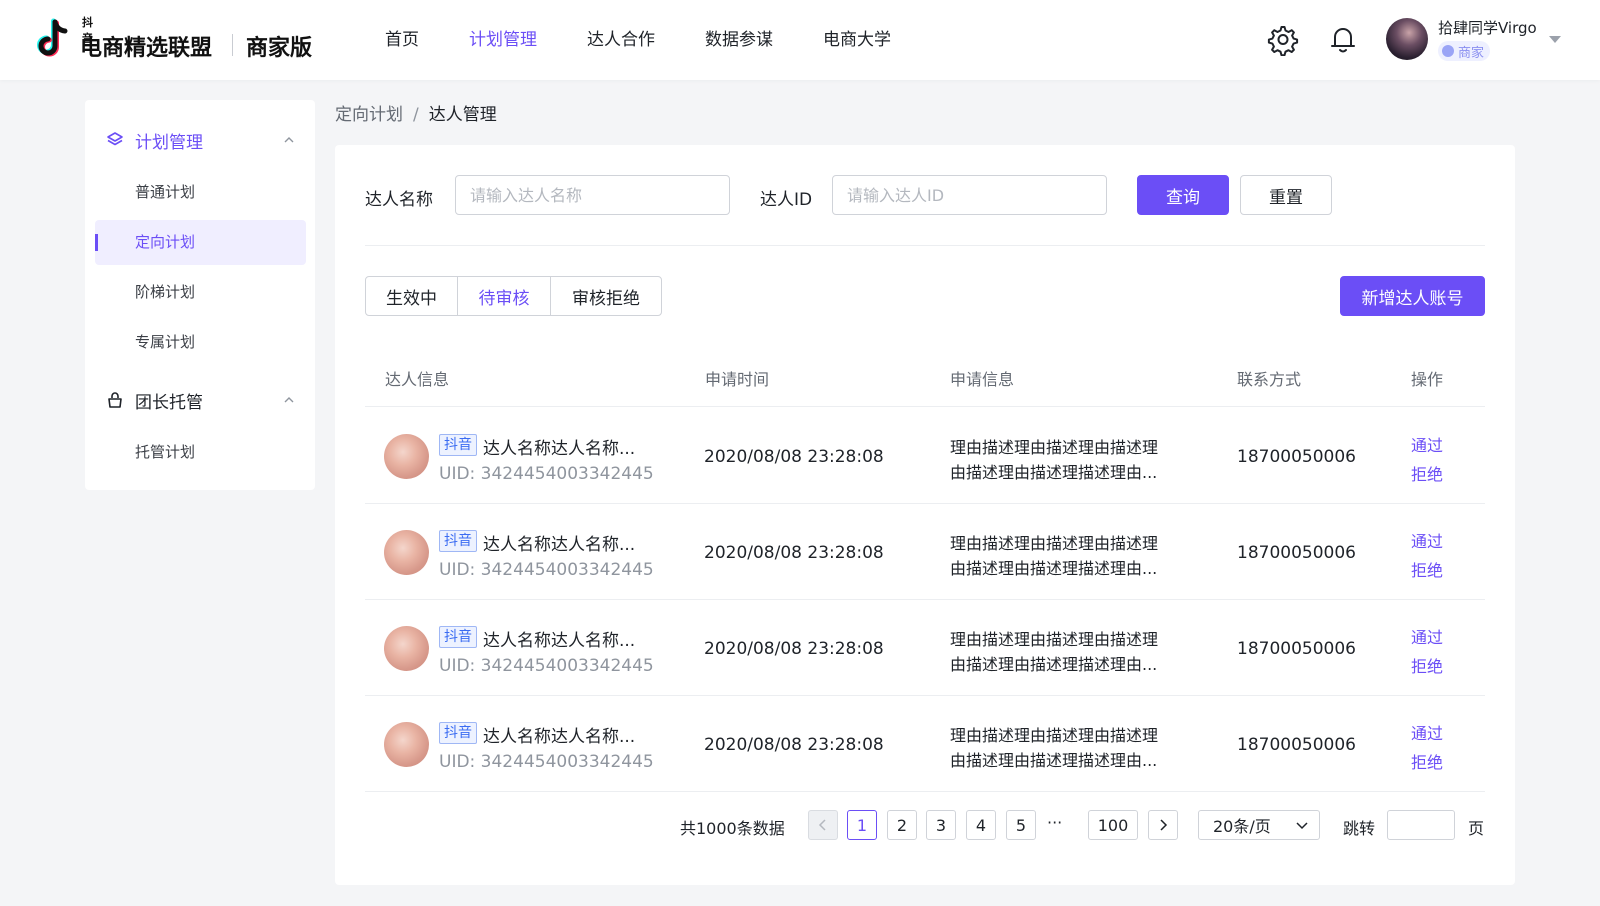 The image size is (1600, 906). I want to click on jump-page-input, so click(1421, 825).